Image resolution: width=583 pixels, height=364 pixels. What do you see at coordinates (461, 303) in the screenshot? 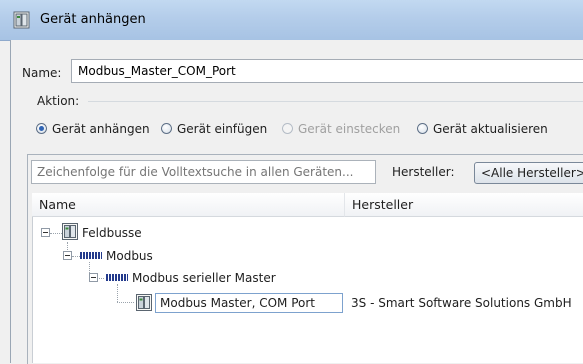
I see `vendor-cell: 3S - Smart Software Solutions GmbH` at bounding box center [461, 303].